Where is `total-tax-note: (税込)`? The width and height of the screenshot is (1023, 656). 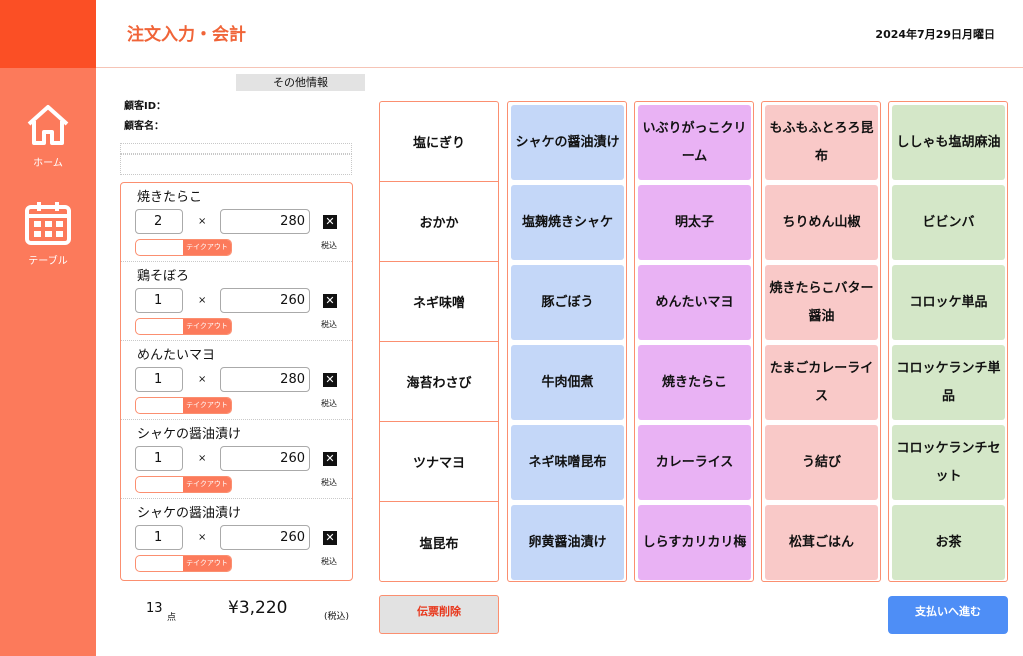
total-tax-note: (税込) is located at coordinates (337, 617).